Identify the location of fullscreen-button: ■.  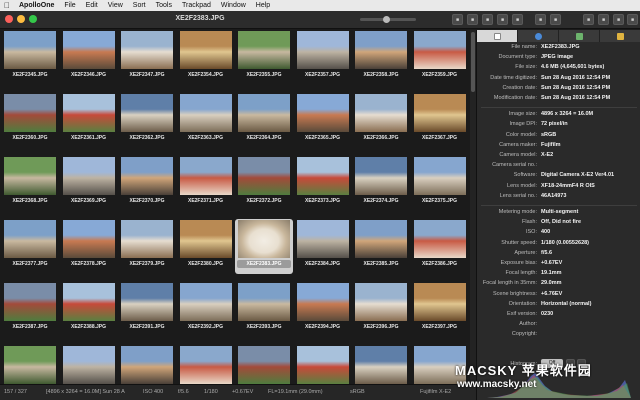
(618, 19).